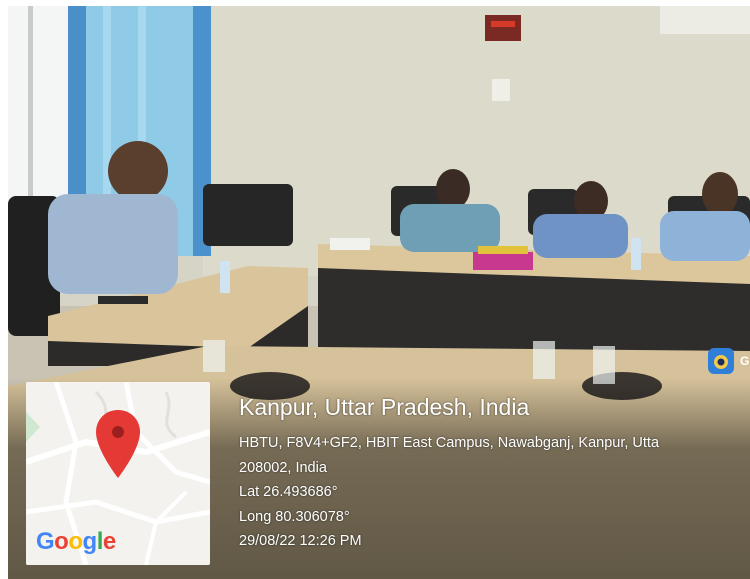 This screenshot has height=579, width=750. Describe the element at coordinates (384, 407) in the screenshot. I see `location-title: Kanpur, Uttar Pradesh, India` at that location.